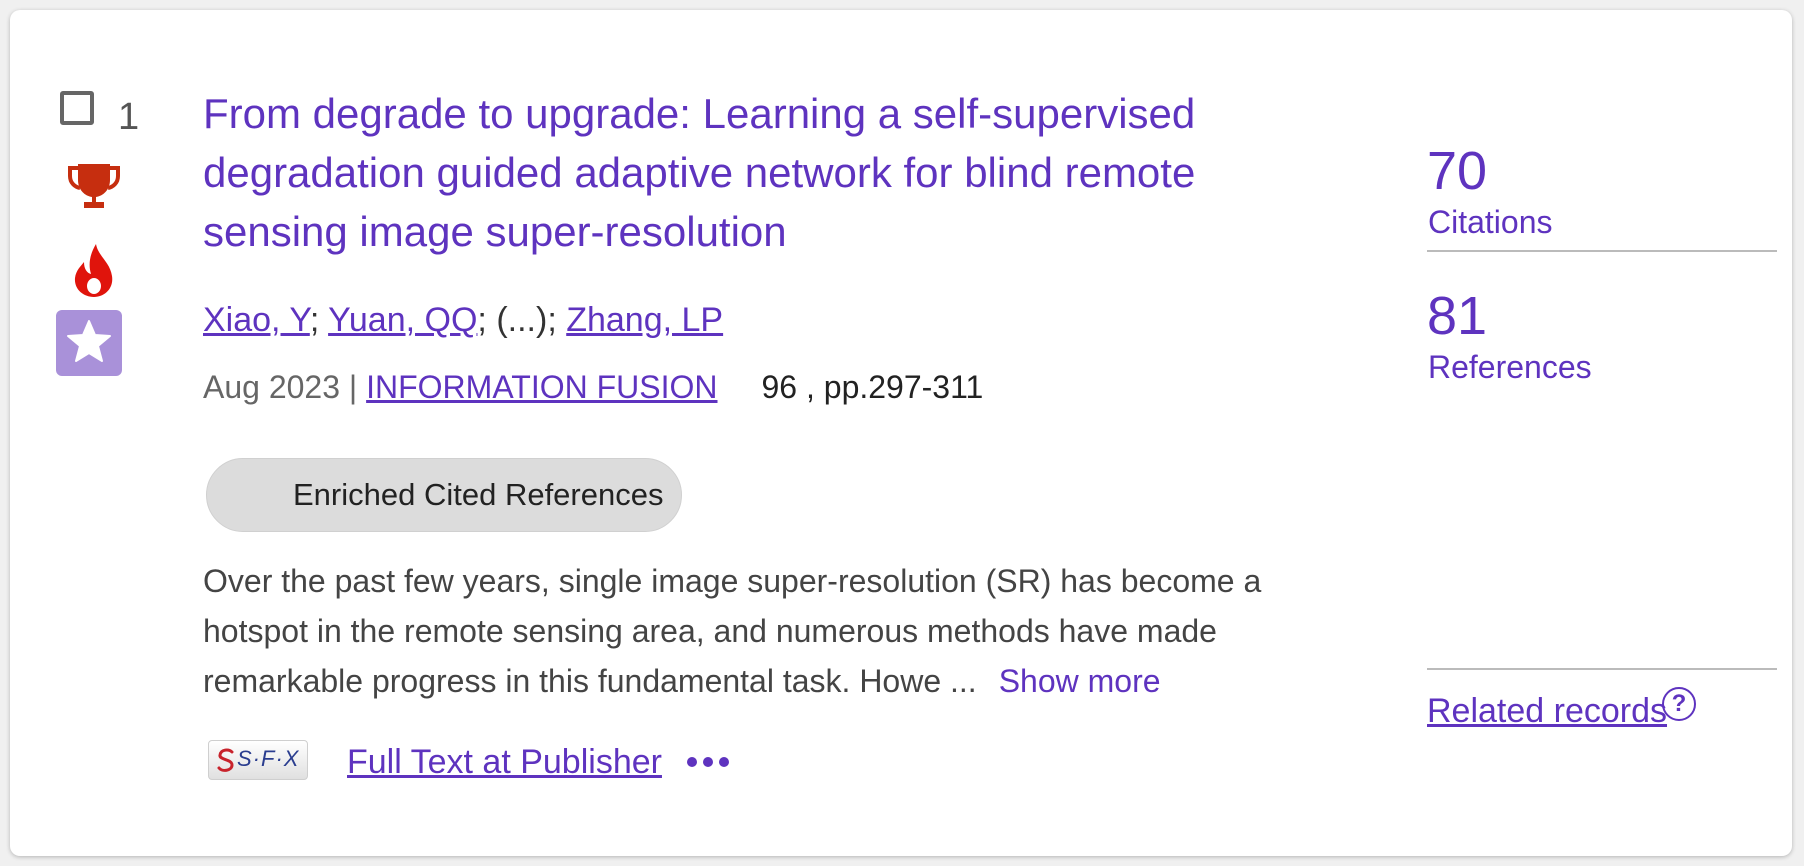 Image resolution: width=1804 pixels, height=866 pixels. What do you see at coordinates (94, 270) in the screenshot?
I see `flame-icon` at bounding box center [94, 270].